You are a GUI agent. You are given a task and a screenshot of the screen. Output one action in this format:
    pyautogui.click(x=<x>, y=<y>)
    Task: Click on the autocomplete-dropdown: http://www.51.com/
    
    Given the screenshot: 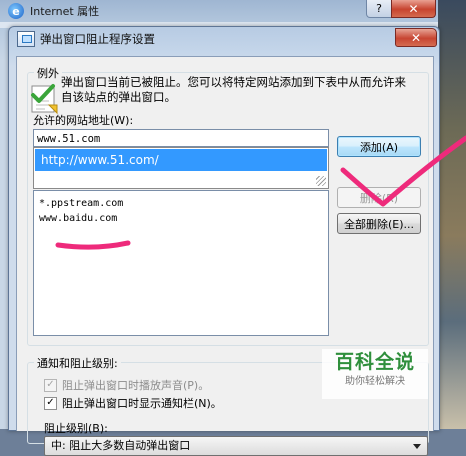 What is the action you would take?
    pyautogui.click(x=181, y=168)
    